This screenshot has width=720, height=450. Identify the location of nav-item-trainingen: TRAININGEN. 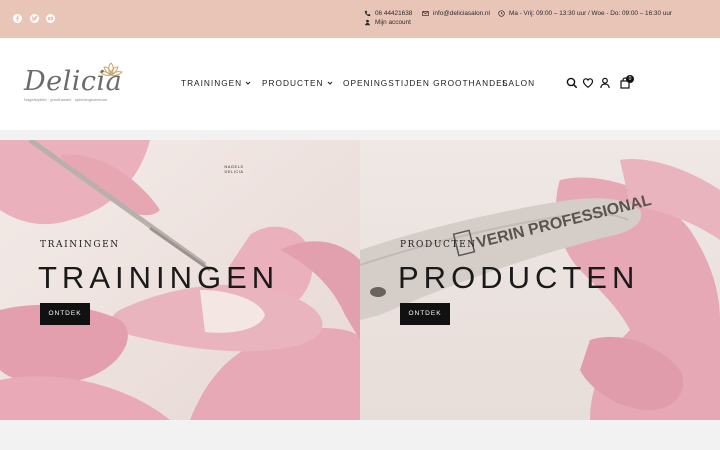
(216, 83).